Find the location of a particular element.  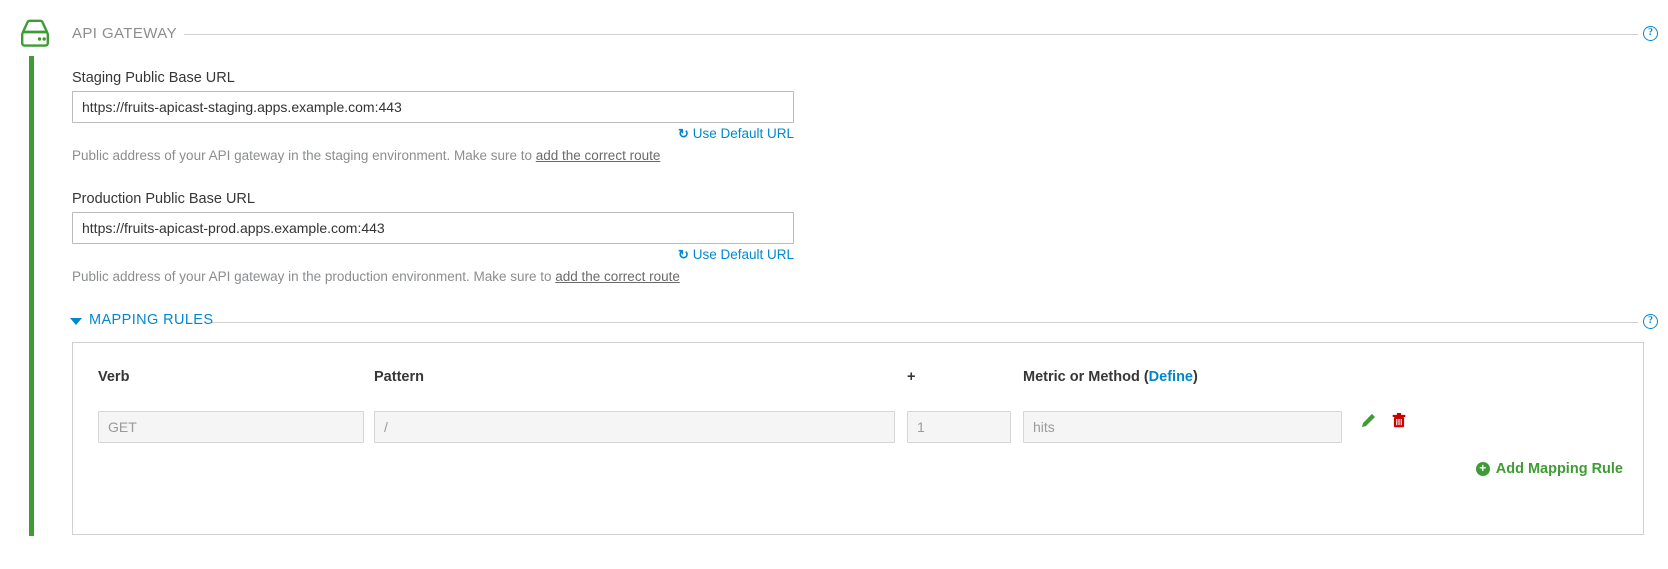

plus-circle-icon: + is located at coordinates (1482, 469).